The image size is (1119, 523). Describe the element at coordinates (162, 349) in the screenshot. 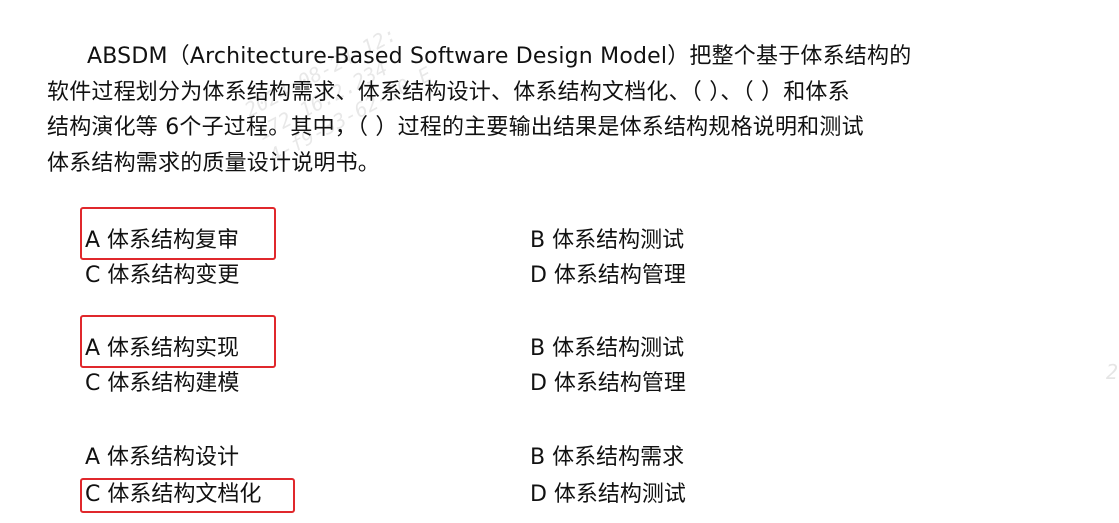

I see `option-a: A 体系结构实现` at that location.